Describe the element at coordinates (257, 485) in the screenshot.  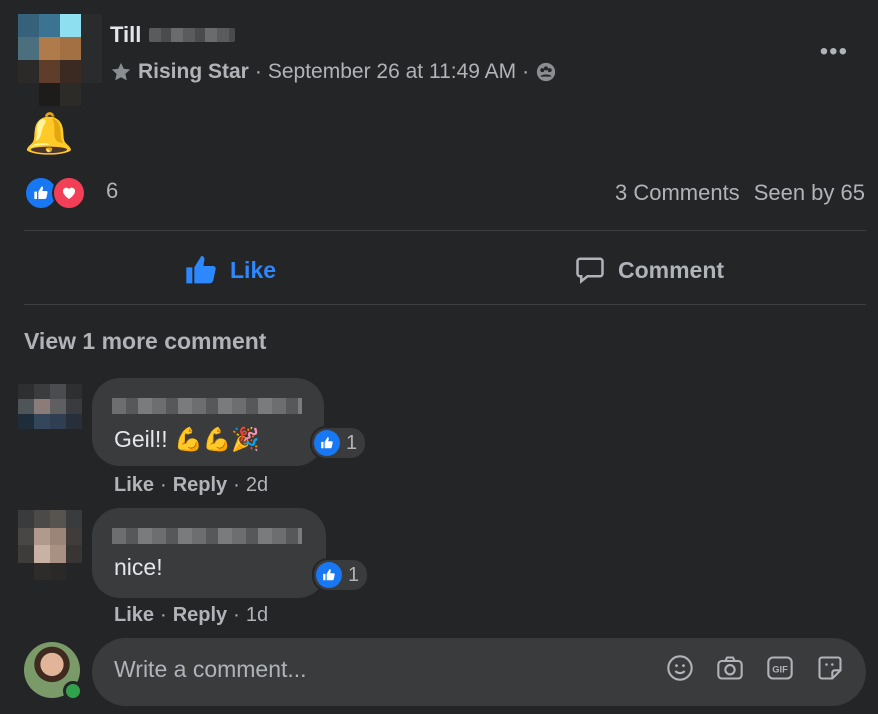
I see `comment-age: 2d` at that location.